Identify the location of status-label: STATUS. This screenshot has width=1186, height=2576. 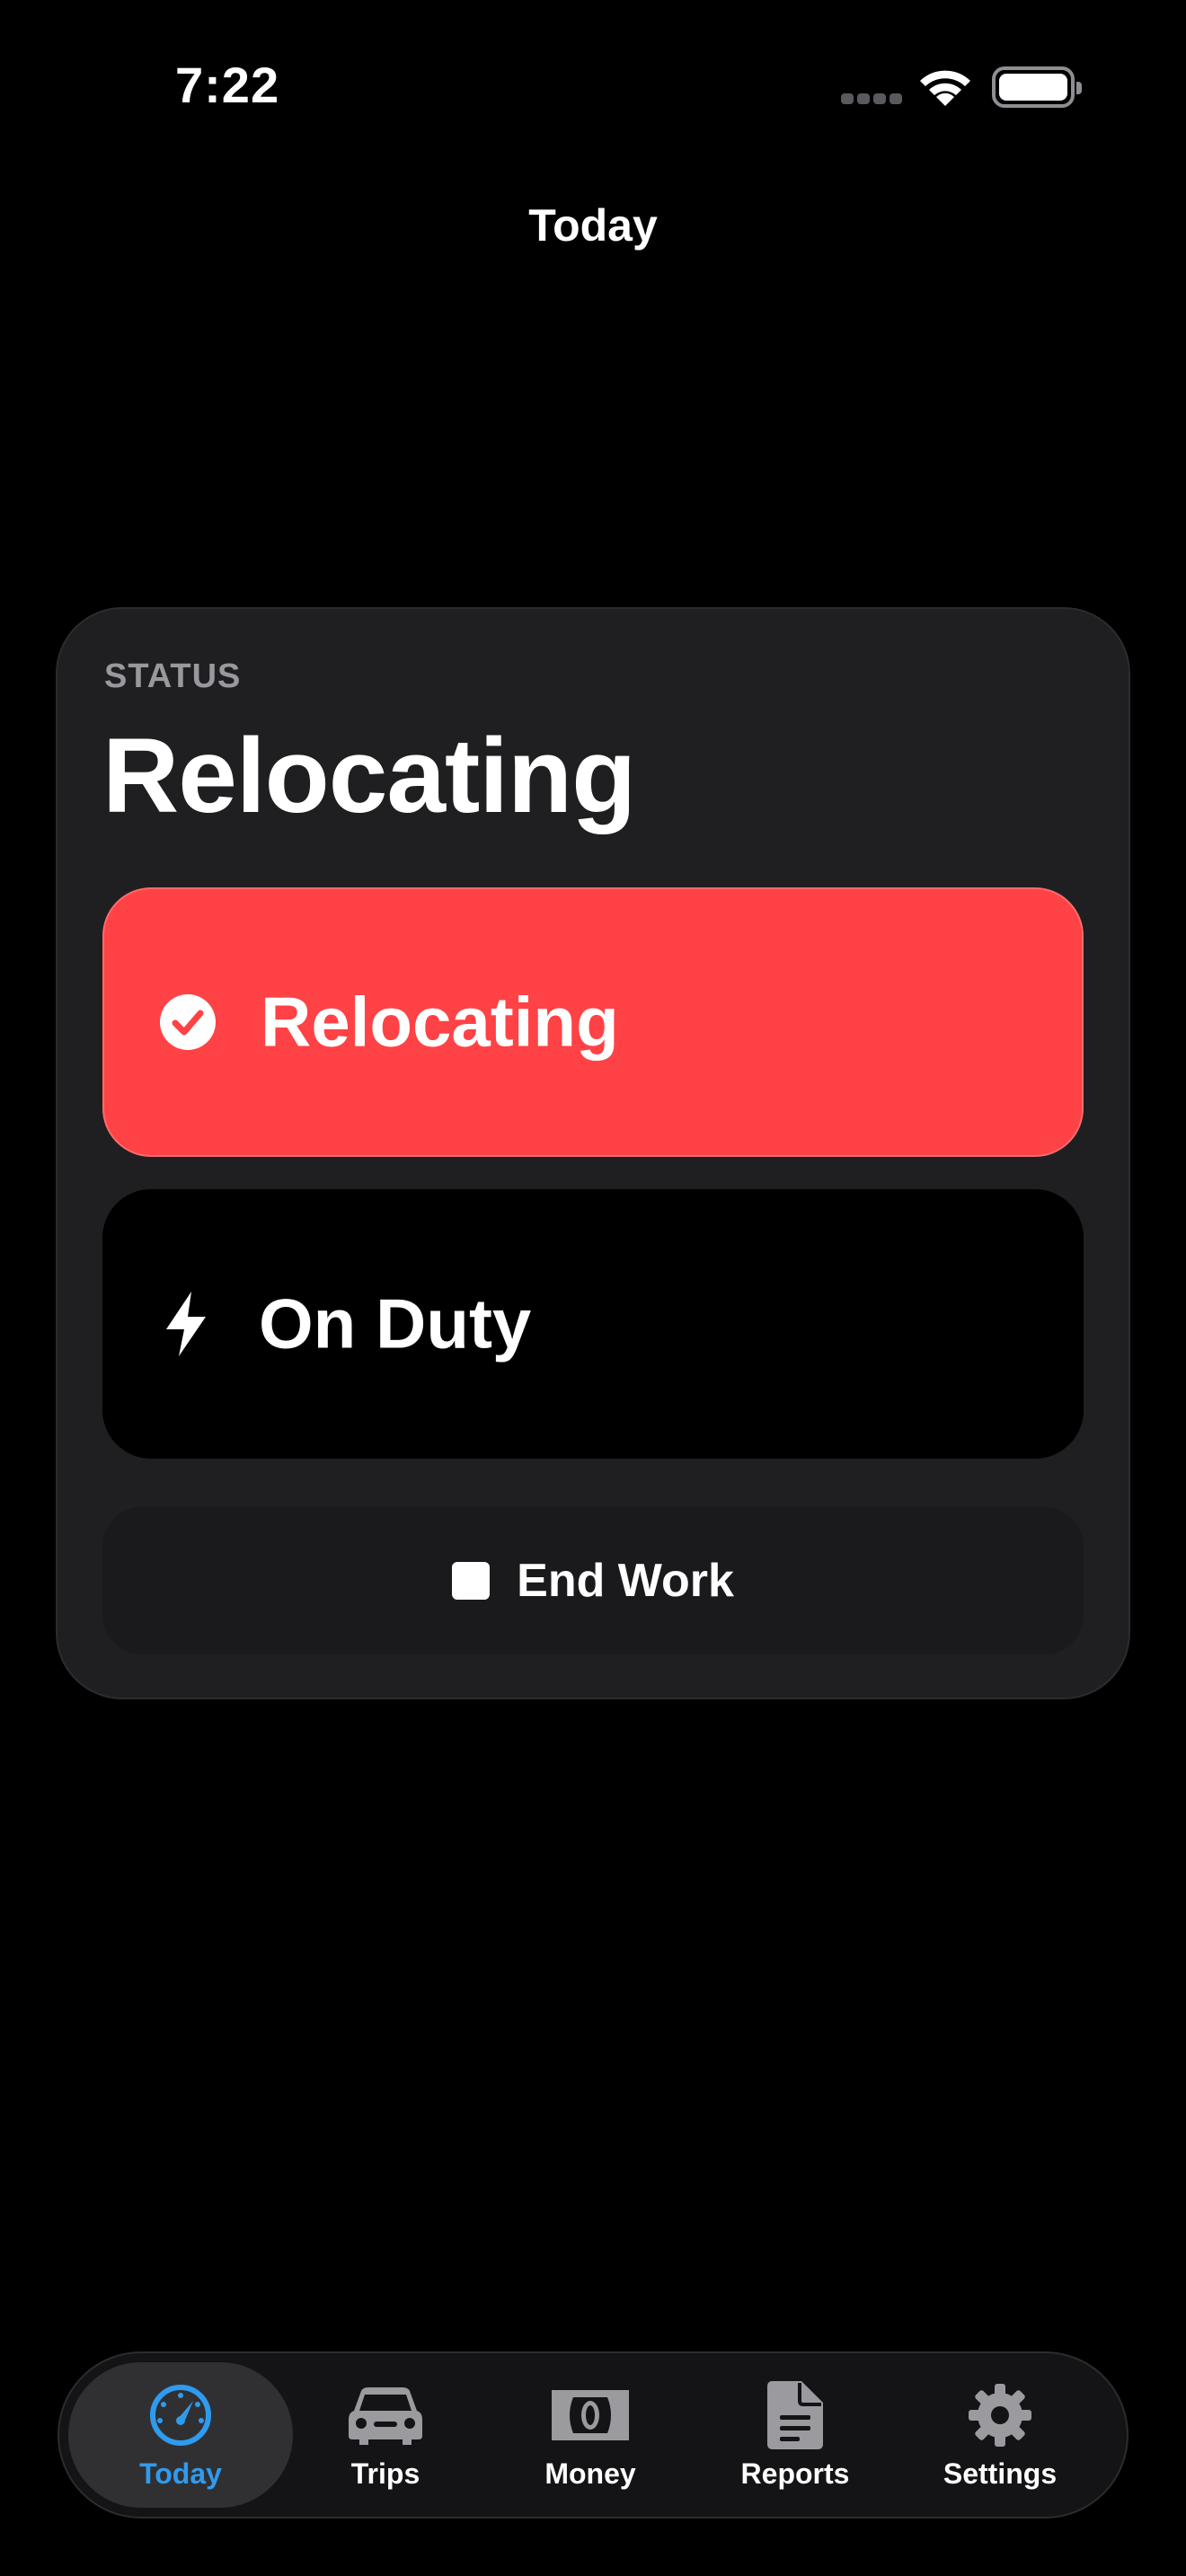
(173, 676).